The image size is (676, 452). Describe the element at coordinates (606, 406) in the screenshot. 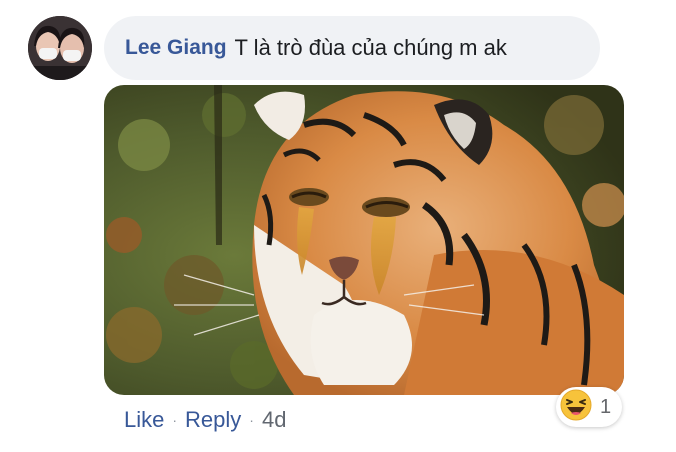

I see `reaction-count: 1` at that location.